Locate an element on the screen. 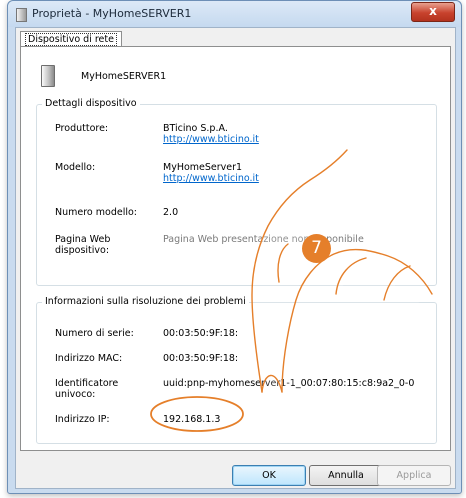 The height and width of the screenshot is (498, 466). window-title: Proprietà - MyHomeSERVER1 is located at coordinates (112, 13).